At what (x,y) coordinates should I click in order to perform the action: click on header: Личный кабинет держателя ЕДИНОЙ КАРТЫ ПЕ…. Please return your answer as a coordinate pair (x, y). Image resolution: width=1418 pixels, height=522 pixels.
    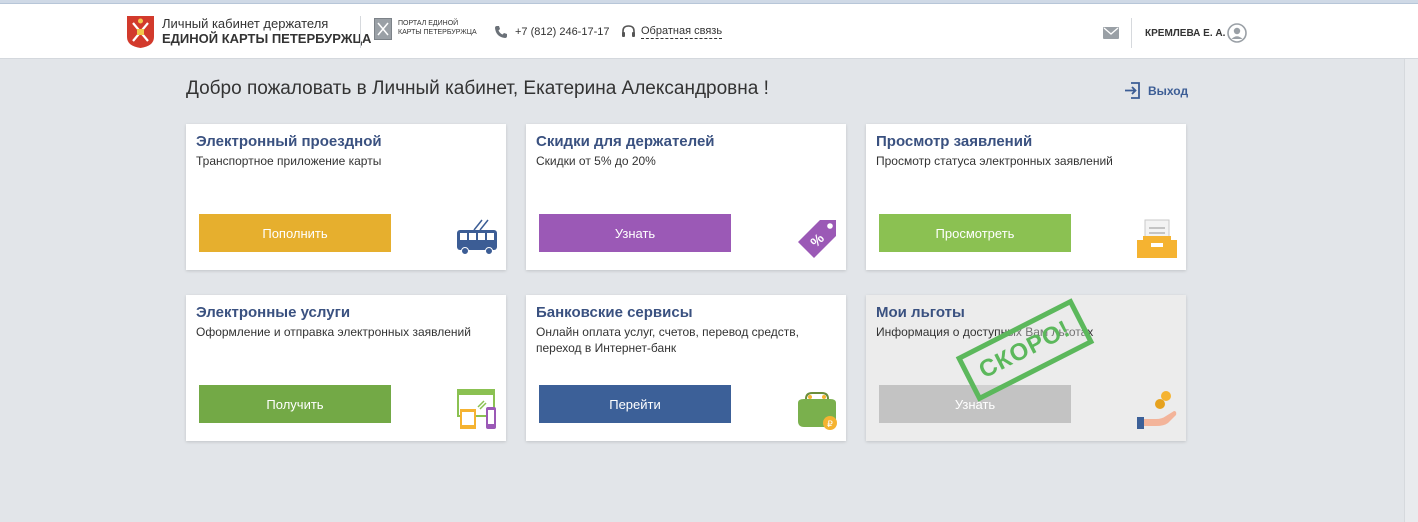
    Looking at the image, I should click on (709, 31).